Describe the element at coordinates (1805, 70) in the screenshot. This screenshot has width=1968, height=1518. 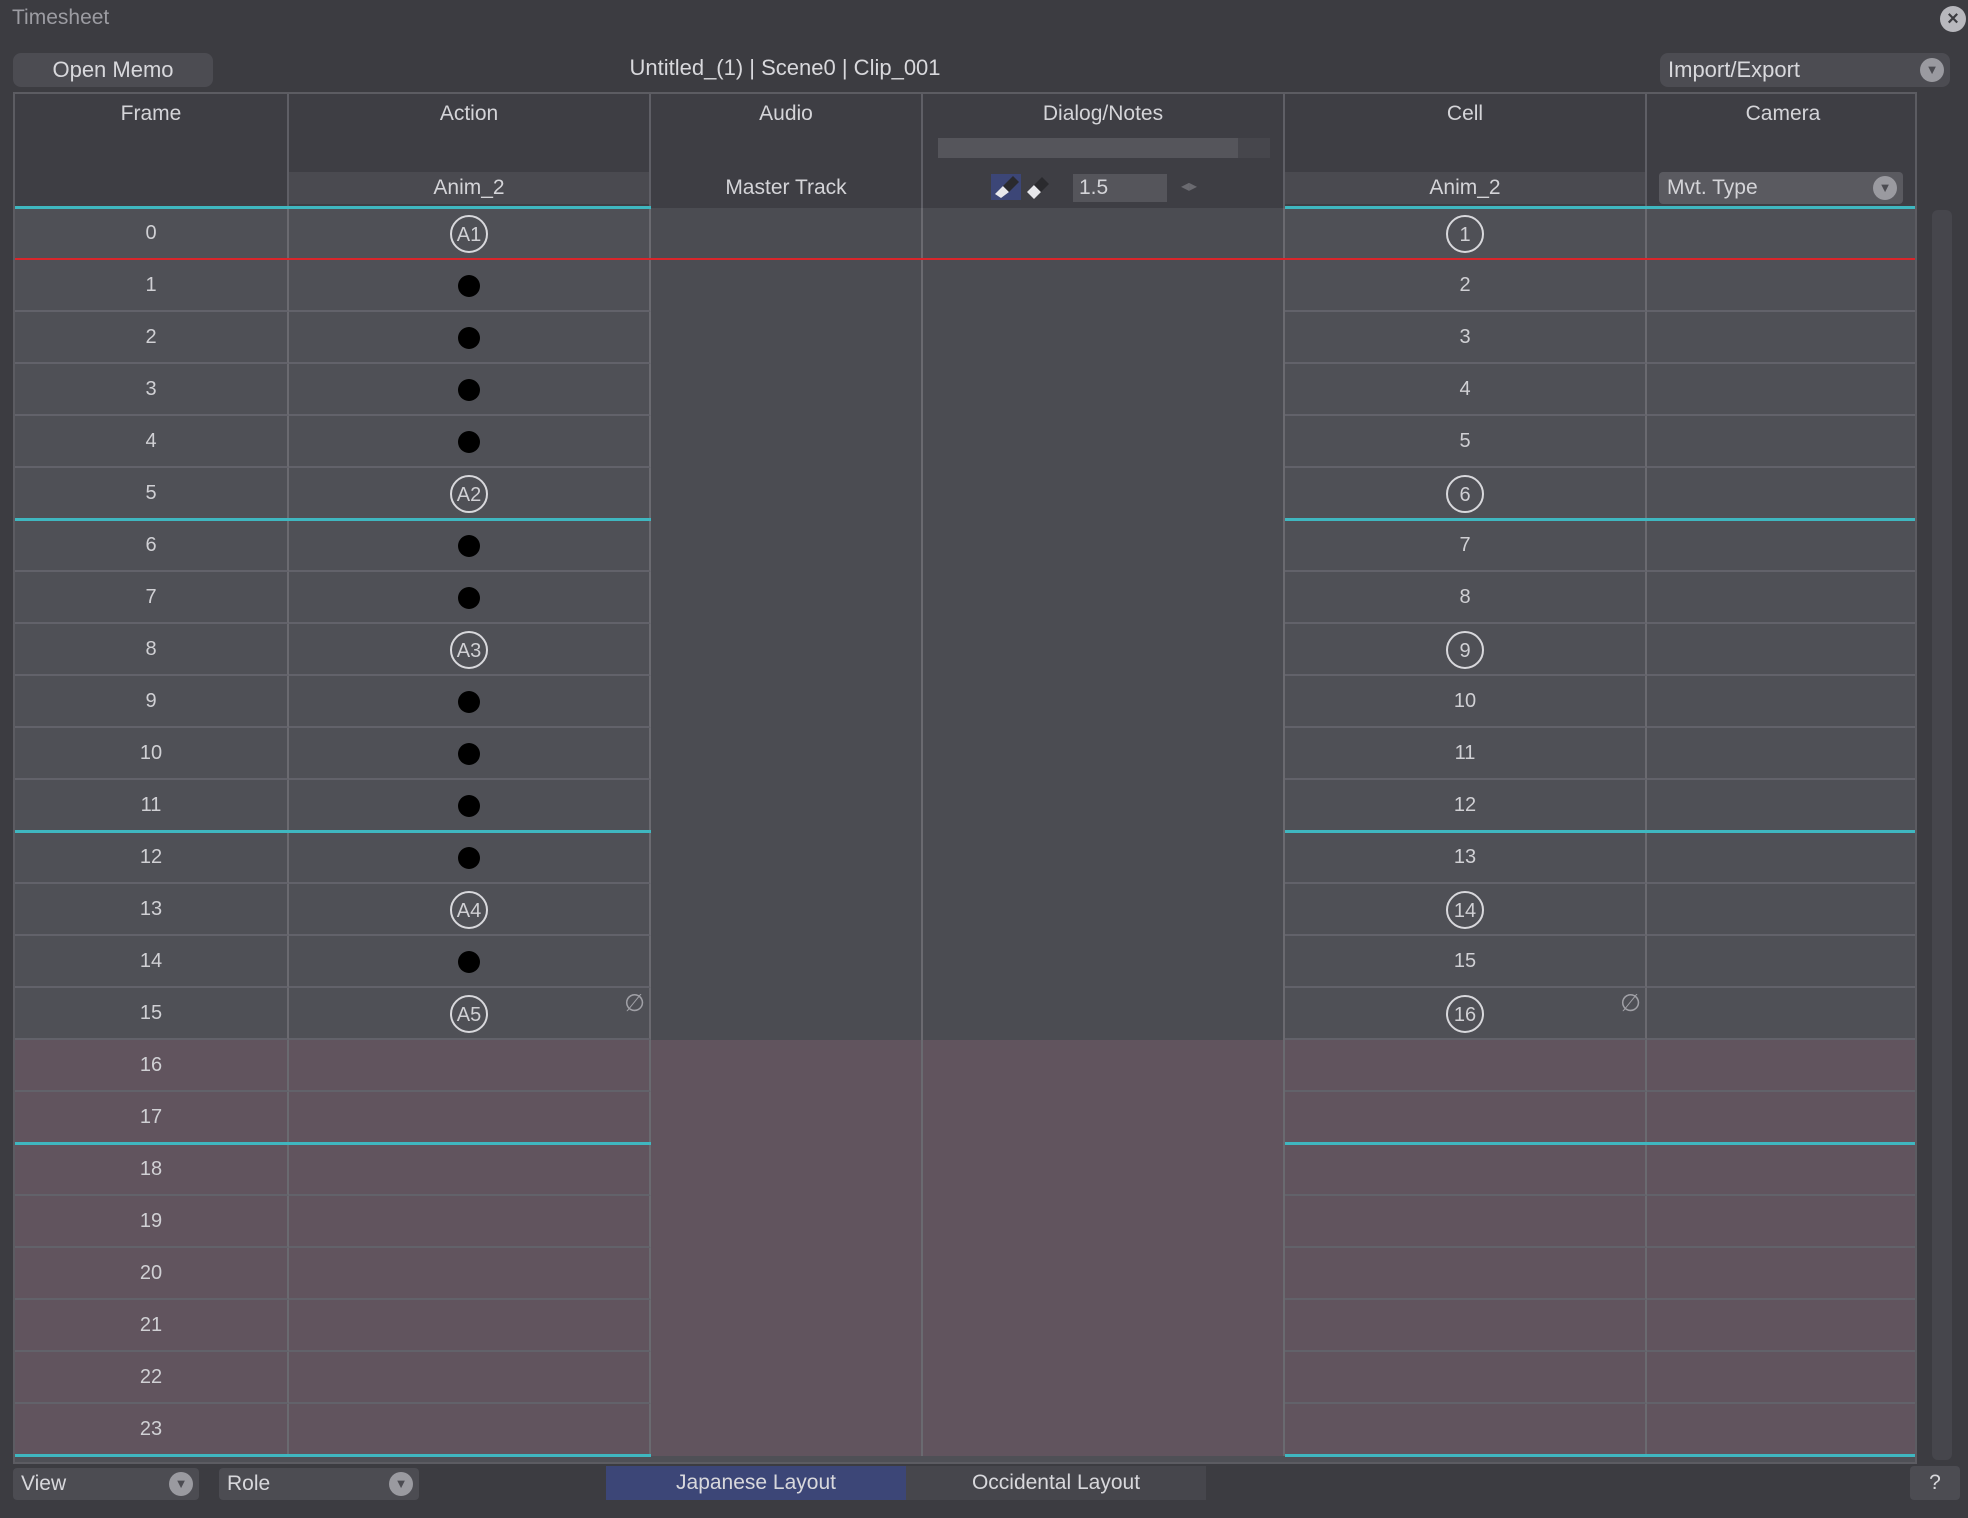
I see `import-export-dropdown: Import/Export ▼` at that location.